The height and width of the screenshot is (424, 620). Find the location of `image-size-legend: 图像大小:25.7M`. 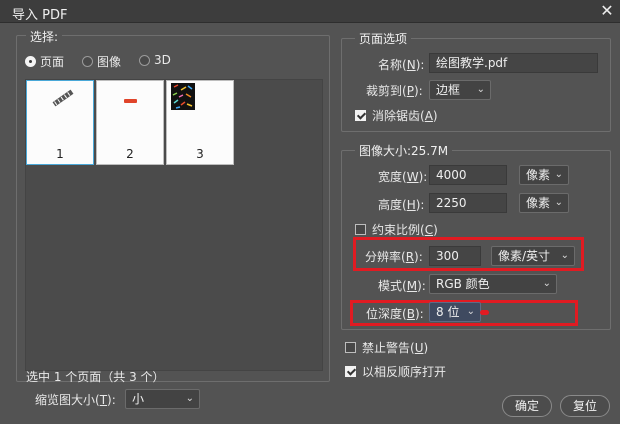

image-size-legend: 图像大小:25.7M is located at coordinates (404, 150).